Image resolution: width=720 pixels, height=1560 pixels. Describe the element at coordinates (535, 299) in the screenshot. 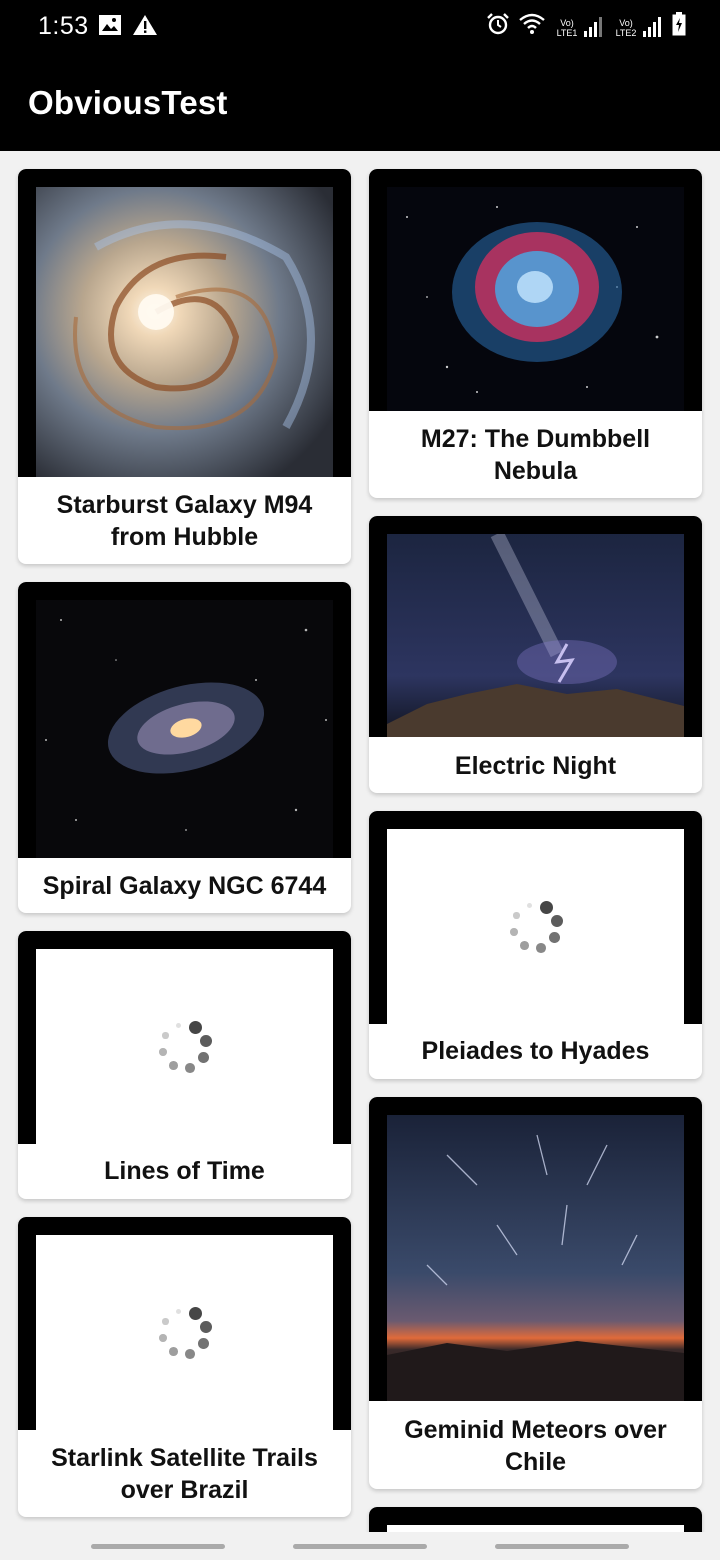

I see `dumbbell-nebula-image` at that location.